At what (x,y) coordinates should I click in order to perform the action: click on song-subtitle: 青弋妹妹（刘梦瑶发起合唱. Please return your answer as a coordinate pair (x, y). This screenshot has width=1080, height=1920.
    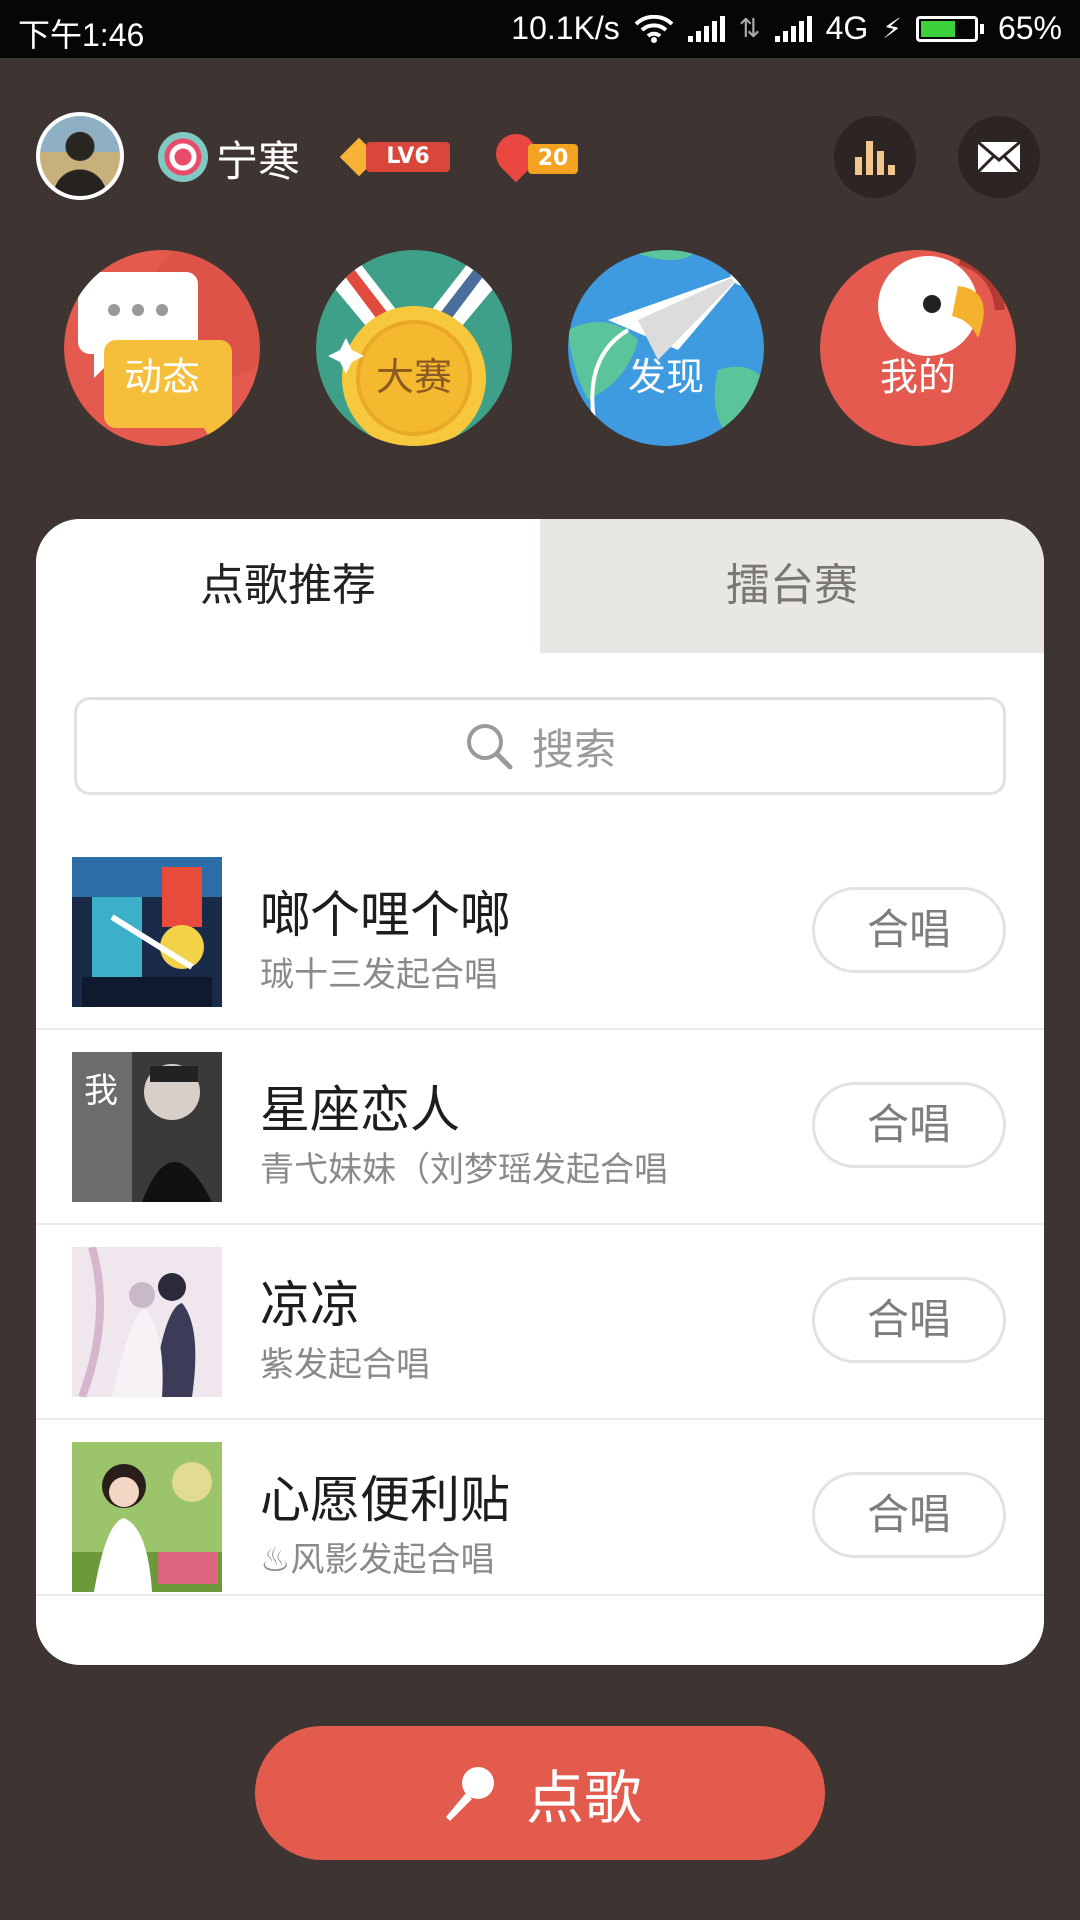
    Looking at the image, I should click on (464, 1170).